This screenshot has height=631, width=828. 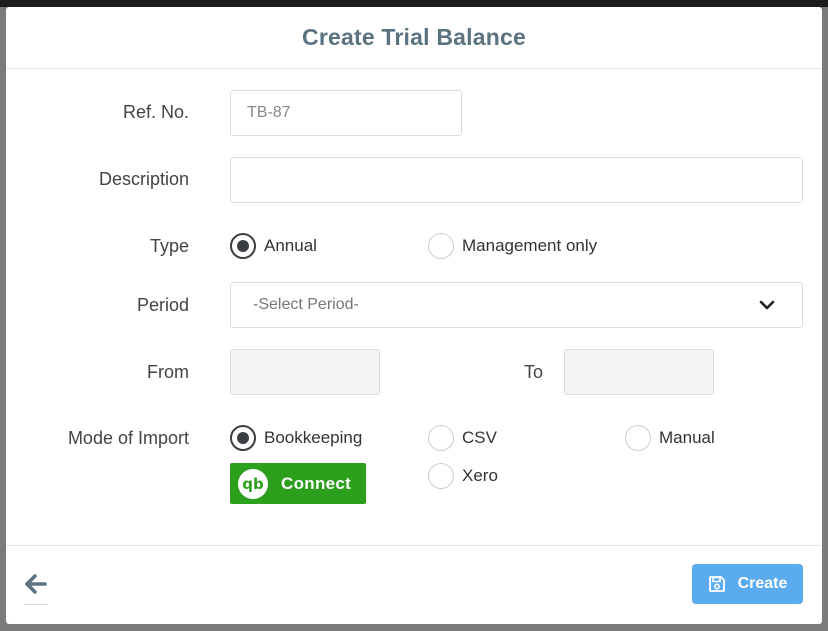 I want to click on import-csv-radio, so click(x=441, y=438).